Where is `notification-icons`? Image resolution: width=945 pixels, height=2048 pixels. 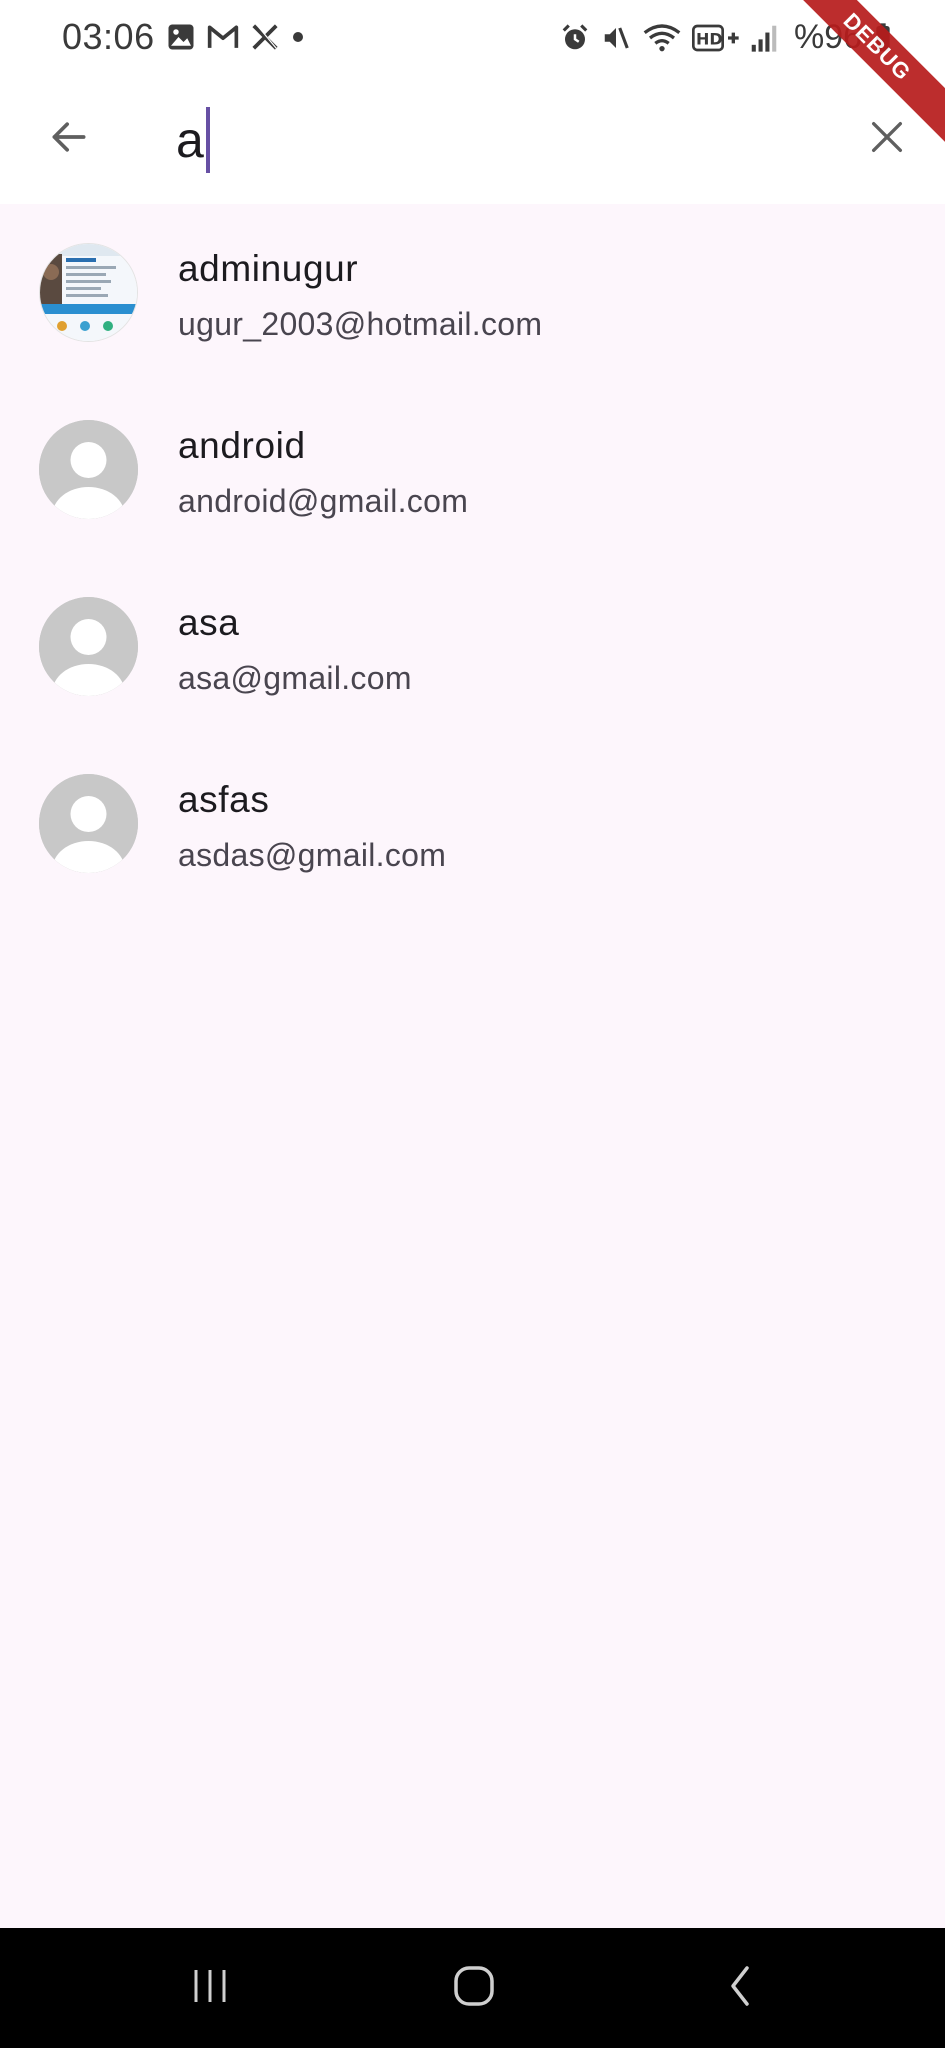
notification-icons is located at coordinates (236, 37).